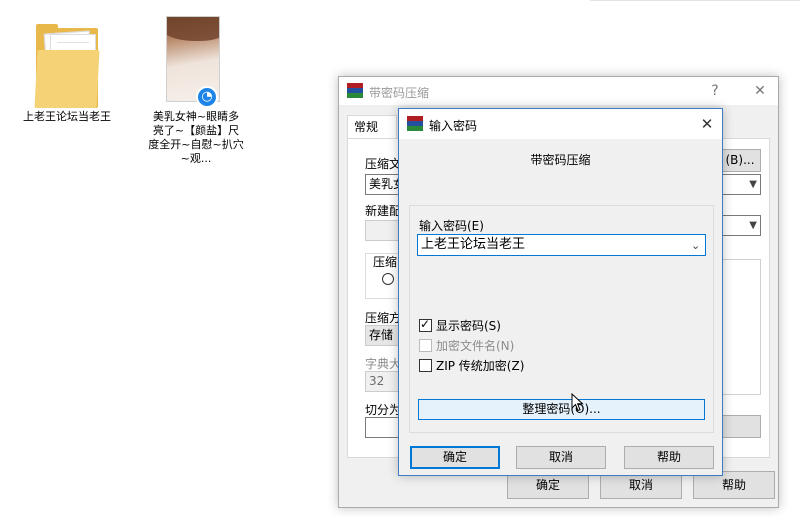 Image resolution: width=800 pixels, height=516 pixels. Describe the element at coordinates (425, 324) in the screenshot. I see `show-password-checkbox` at that location.